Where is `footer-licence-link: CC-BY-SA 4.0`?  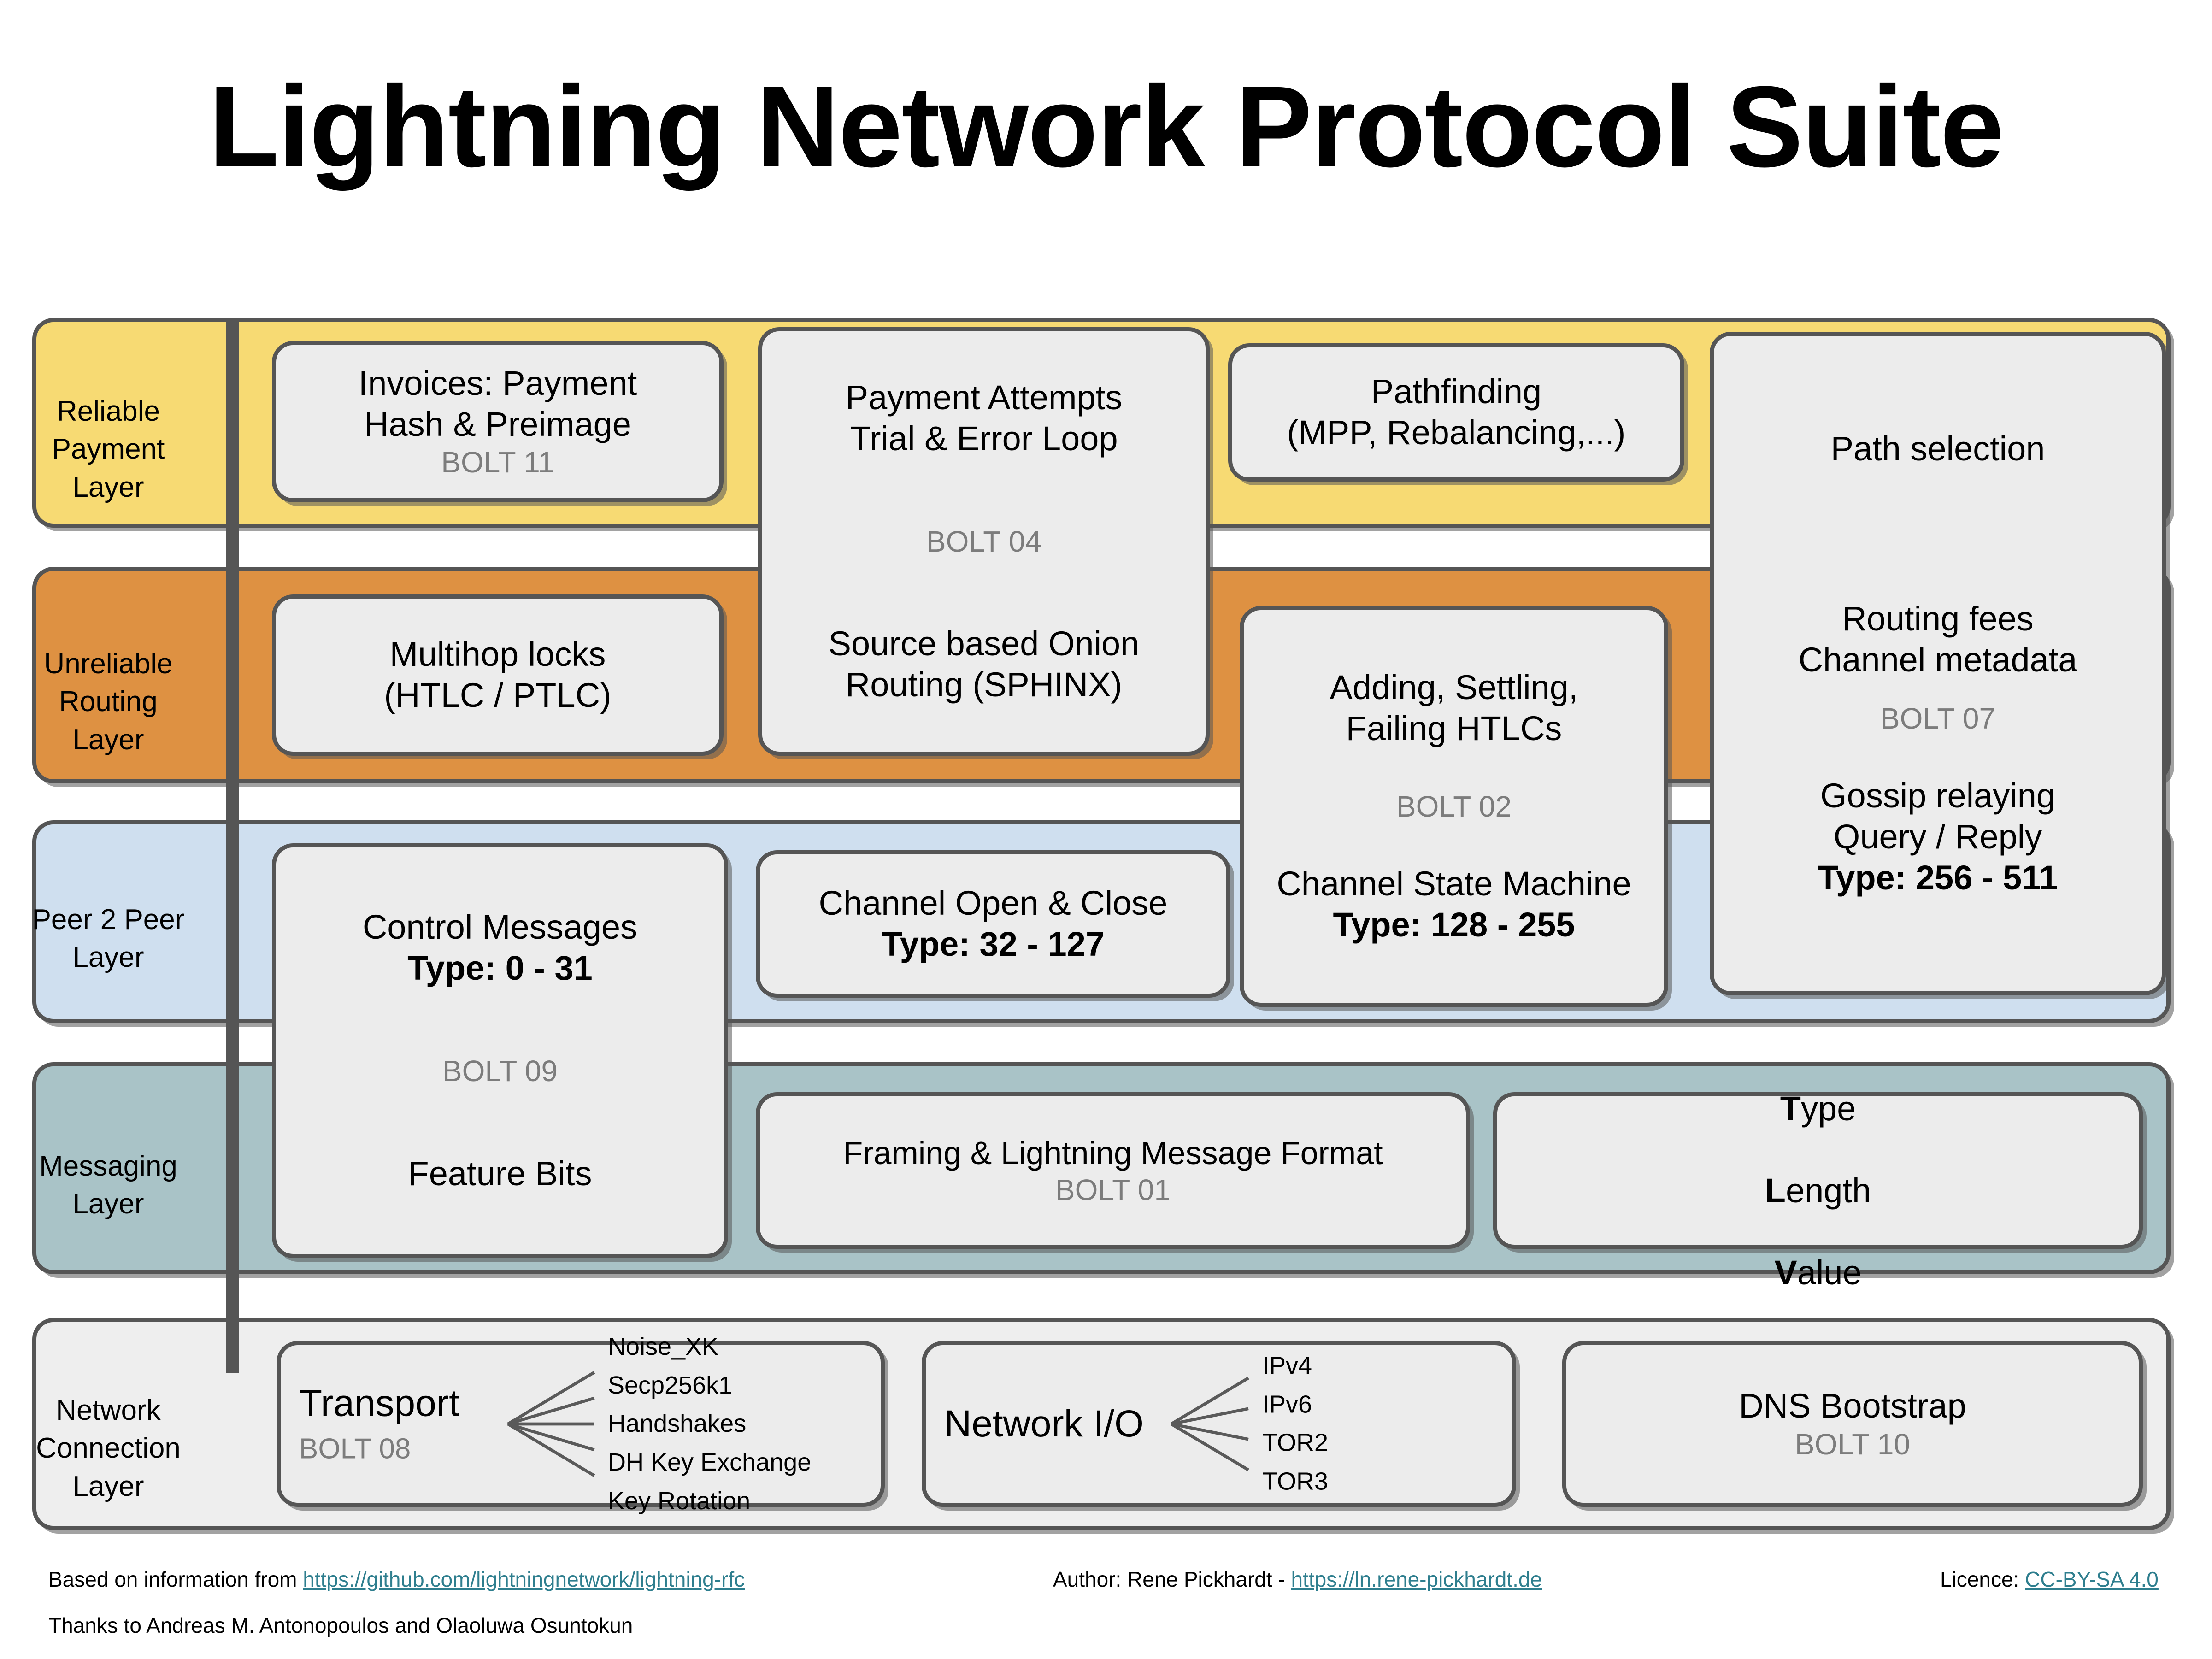
footer-licence-link: CC-BY-SA 4.0 is located at coordinates (2092, 1579).